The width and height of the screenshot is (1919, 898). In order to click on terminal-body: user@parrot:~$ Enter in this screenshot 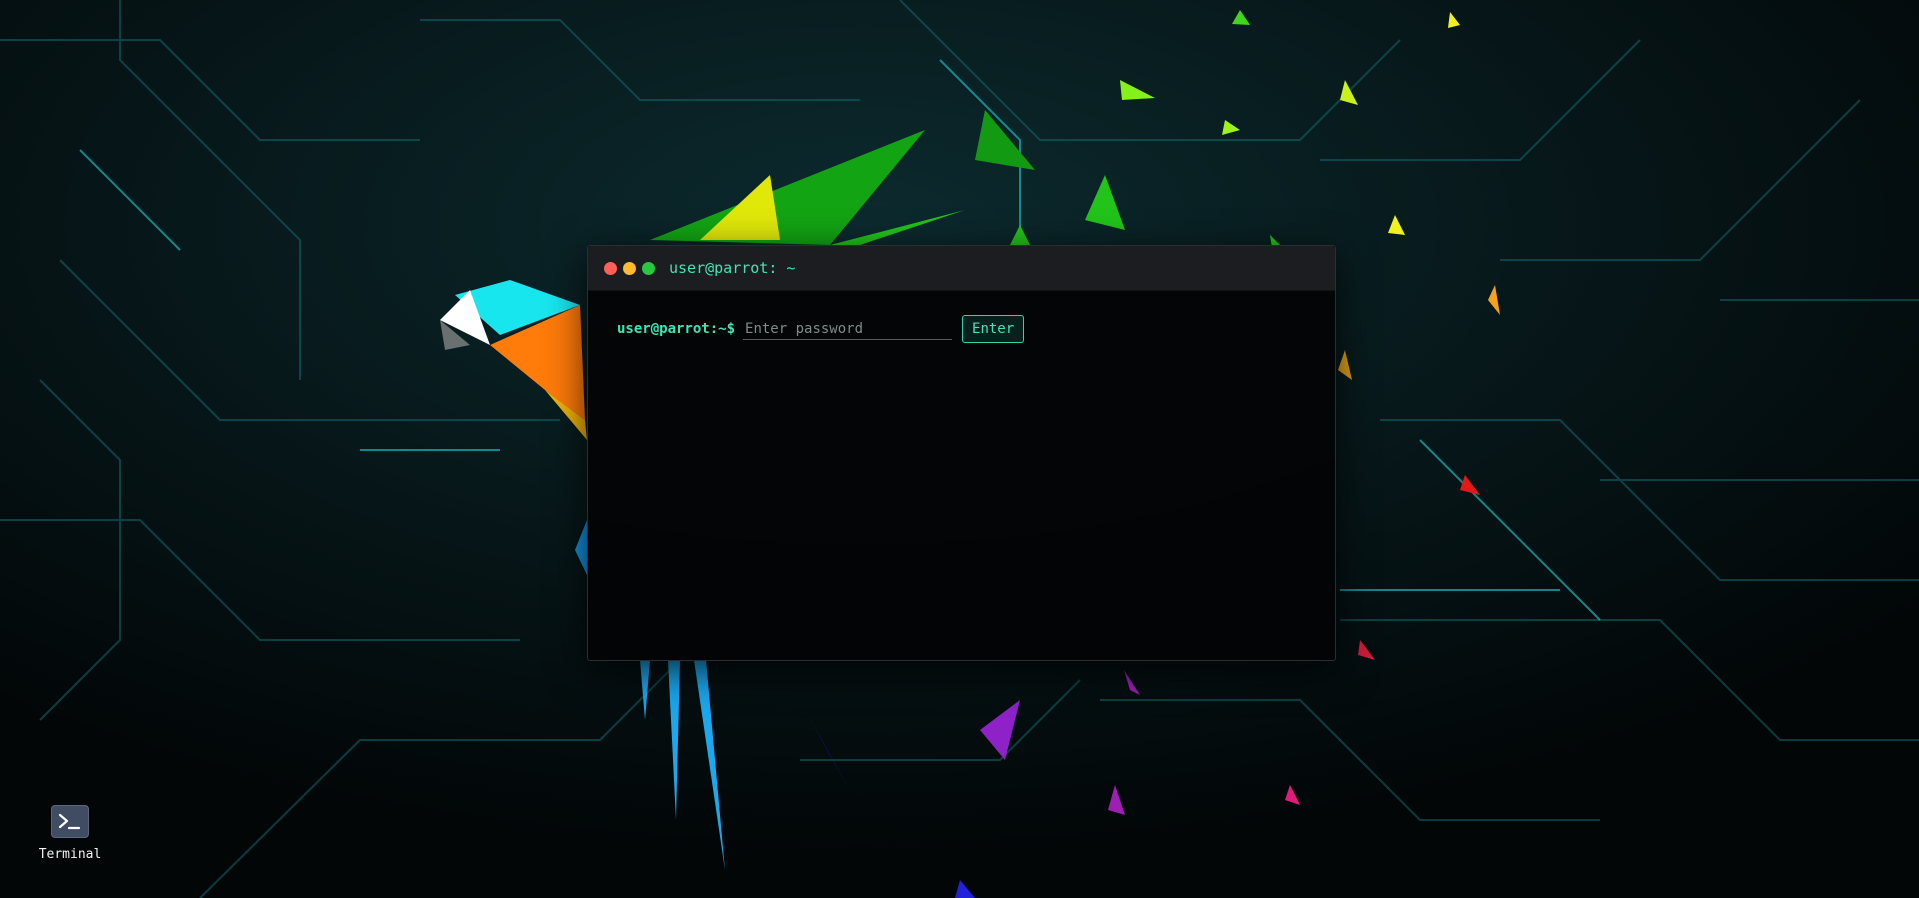, I will do `click(961, 329)`.